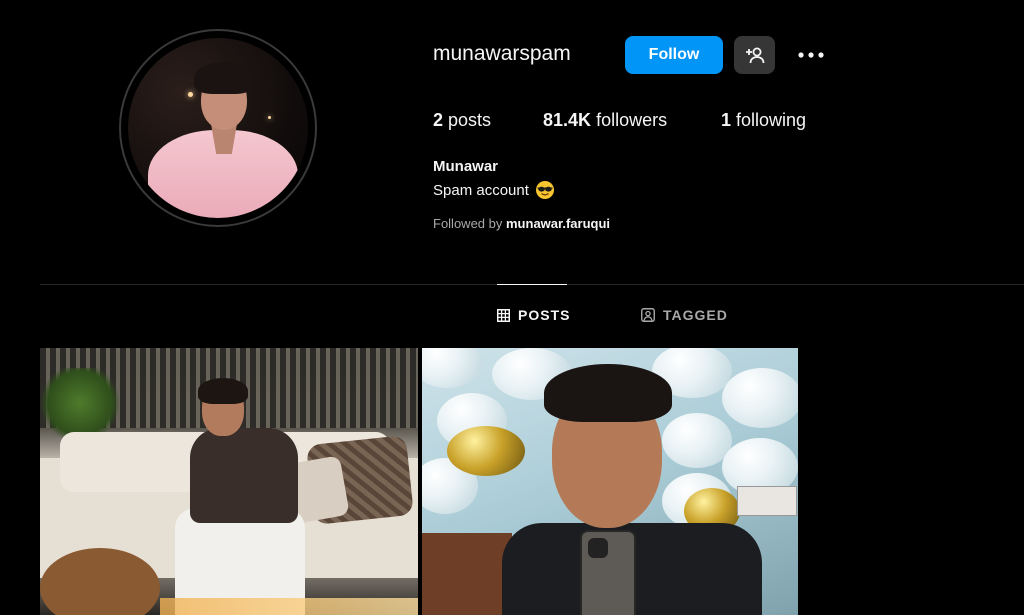 The height and width of the screenshot is (615, 1024). I want to click on following-count-value: 1, so click(726, 120).